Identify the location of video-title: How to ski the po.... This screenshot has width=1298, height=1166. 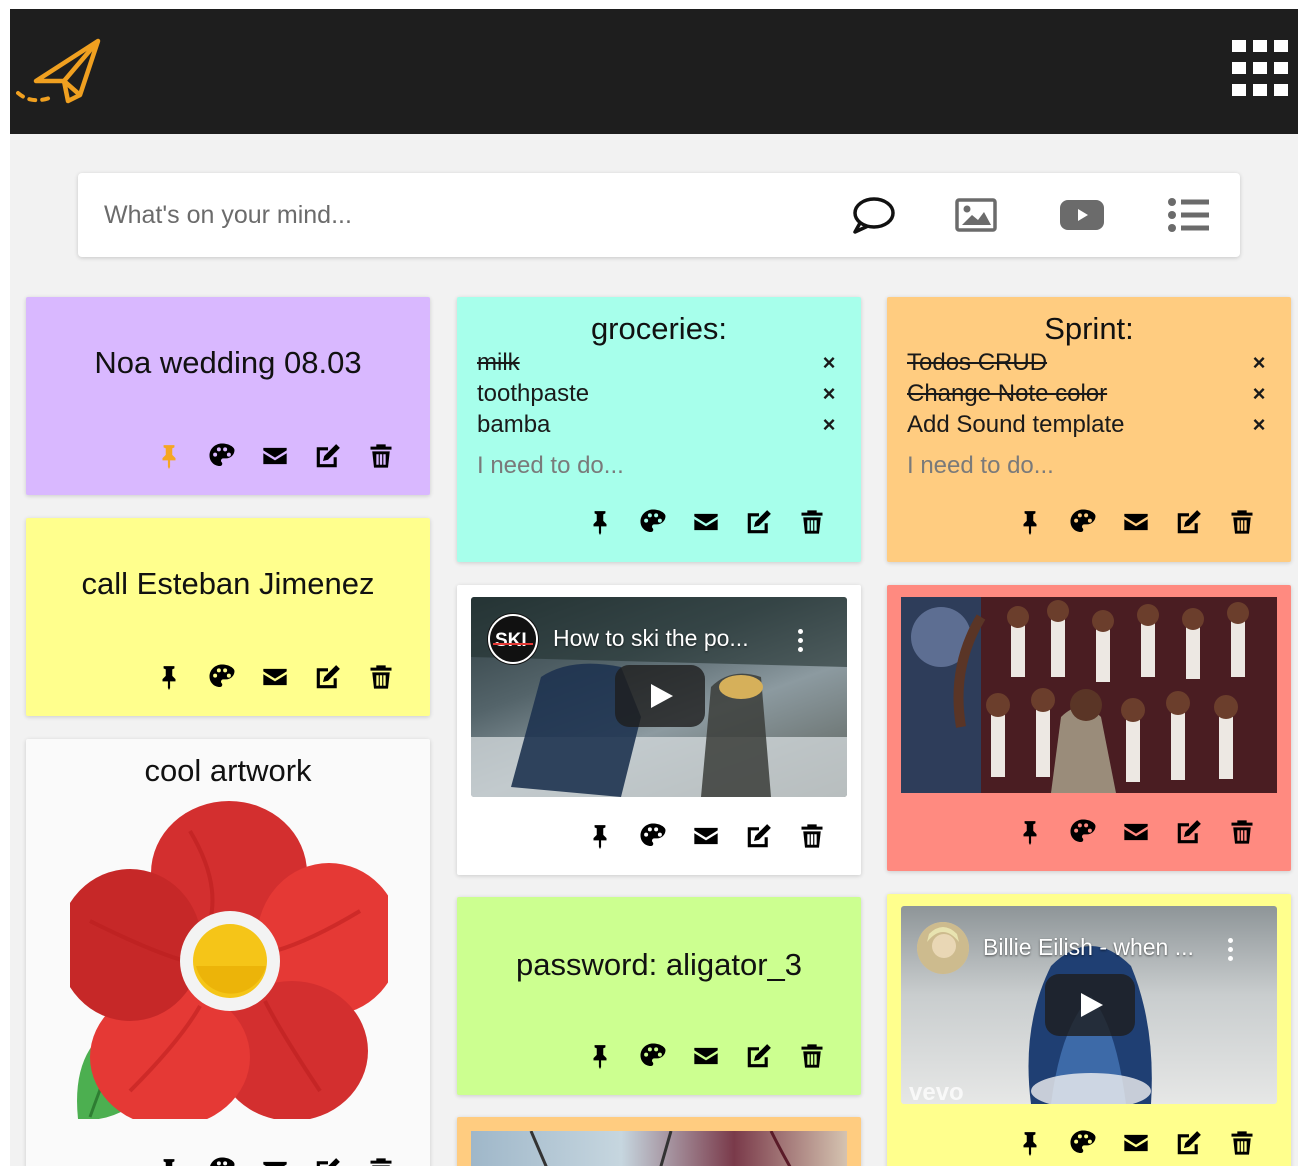
(651, 638).